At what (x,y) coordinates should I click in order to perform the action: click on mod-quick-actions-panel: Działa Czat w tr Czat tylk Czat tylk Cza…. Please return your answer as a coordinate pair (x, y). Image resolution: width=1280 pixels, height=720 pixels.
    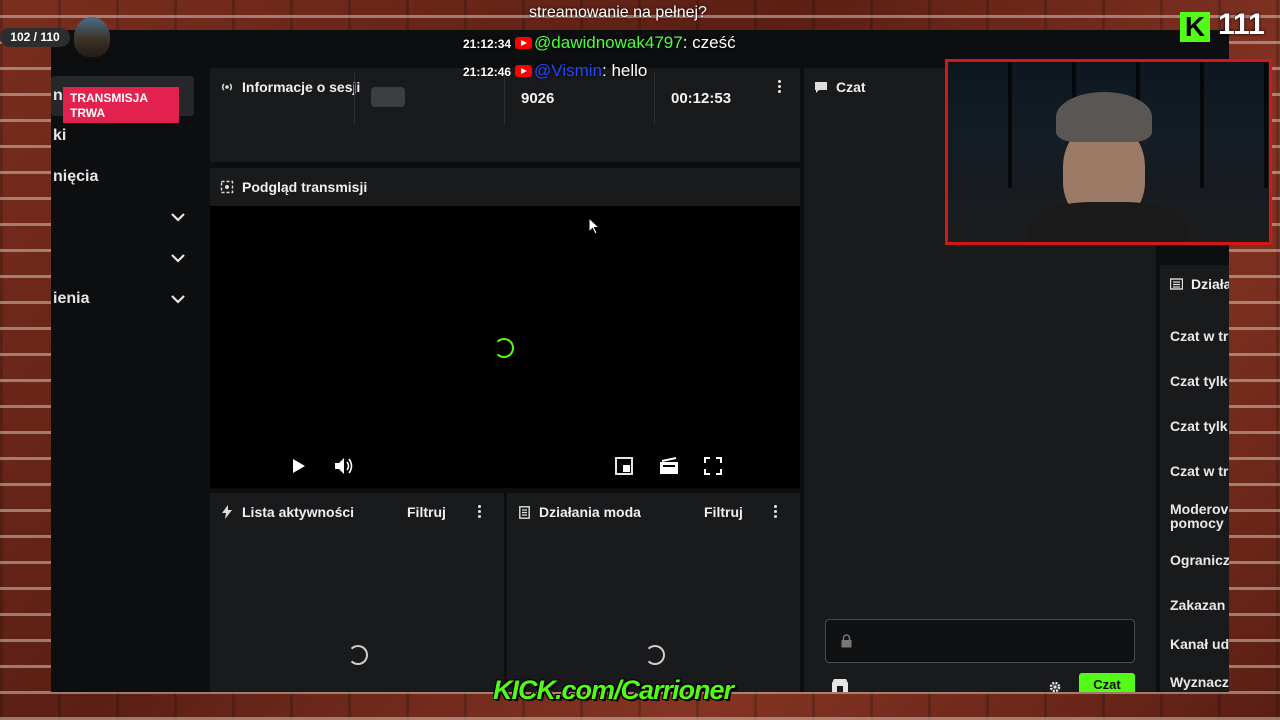
    Looking at the image, I should click on (1194, 478).